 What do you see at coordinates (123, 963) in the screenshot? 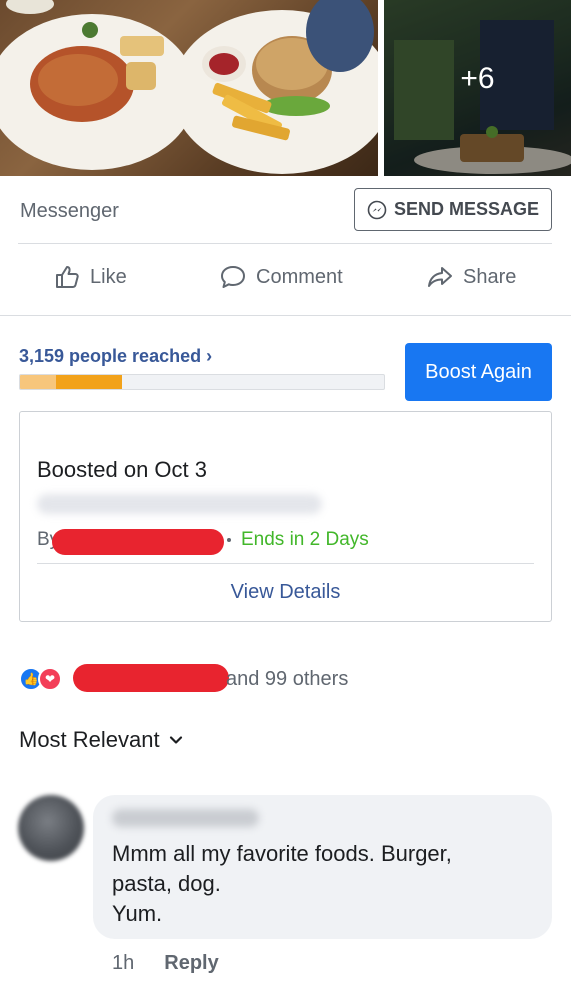
I see `comment-timestamp: 1h` at bounding box center [123, 963].